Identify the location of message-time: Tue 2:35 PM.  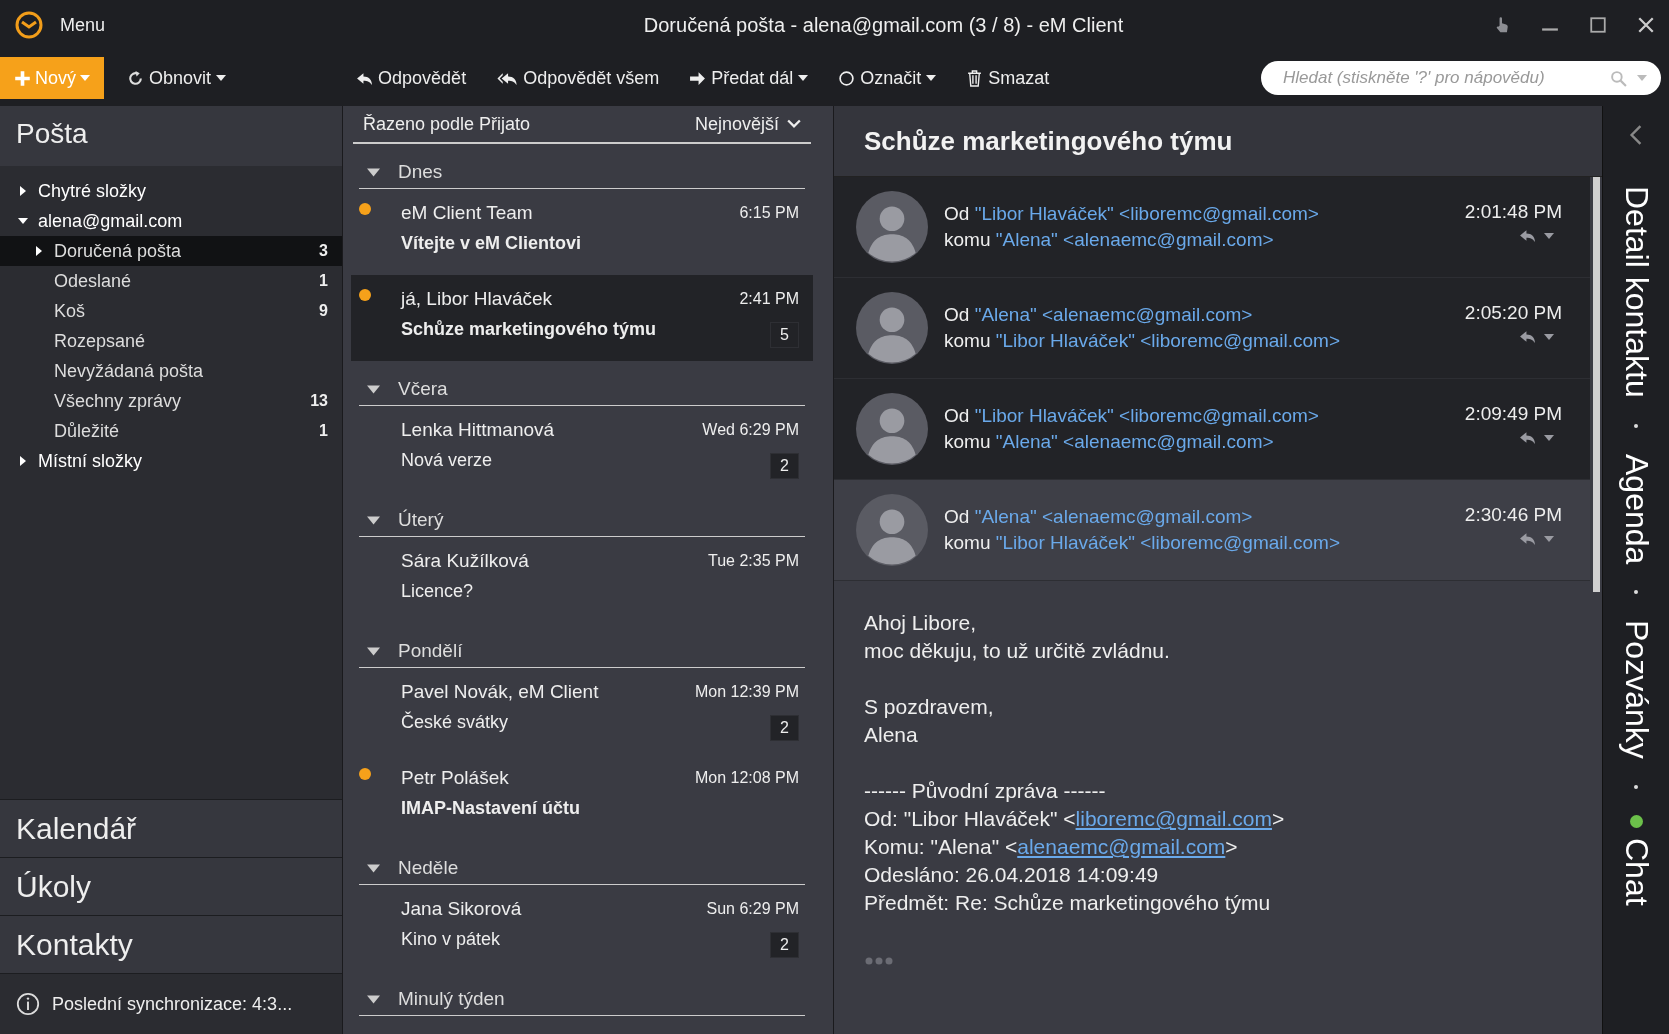
(753, 561).